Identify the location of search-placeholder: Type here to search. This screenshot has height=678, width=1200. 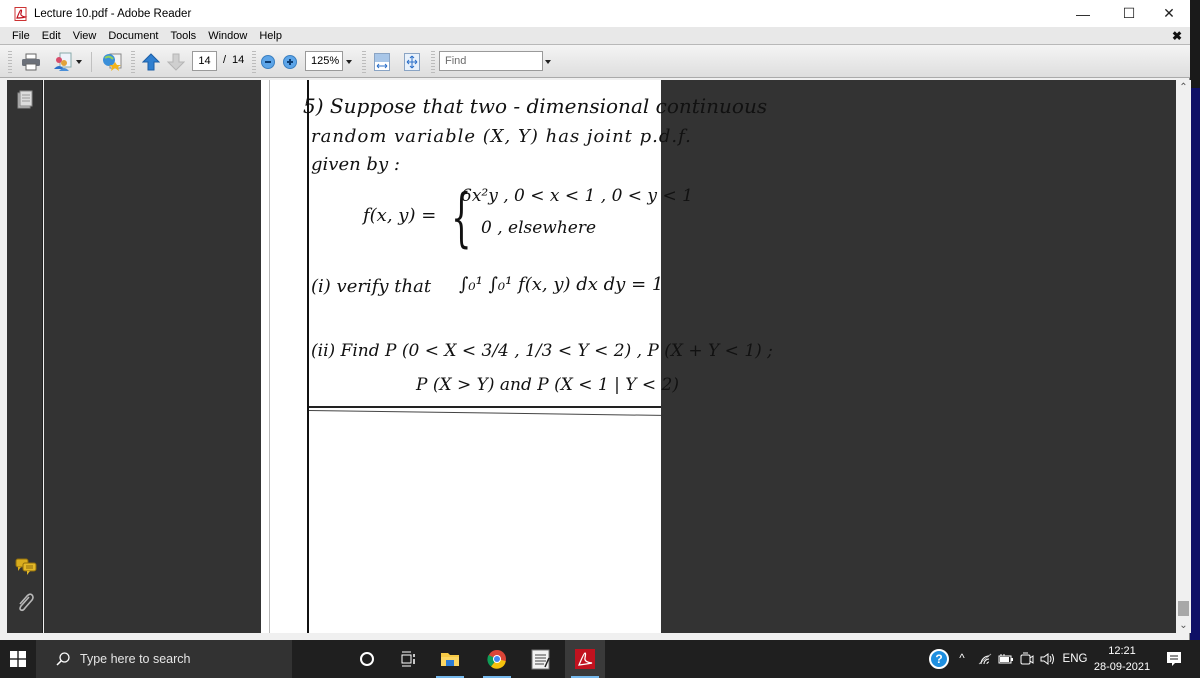
(135, 659).